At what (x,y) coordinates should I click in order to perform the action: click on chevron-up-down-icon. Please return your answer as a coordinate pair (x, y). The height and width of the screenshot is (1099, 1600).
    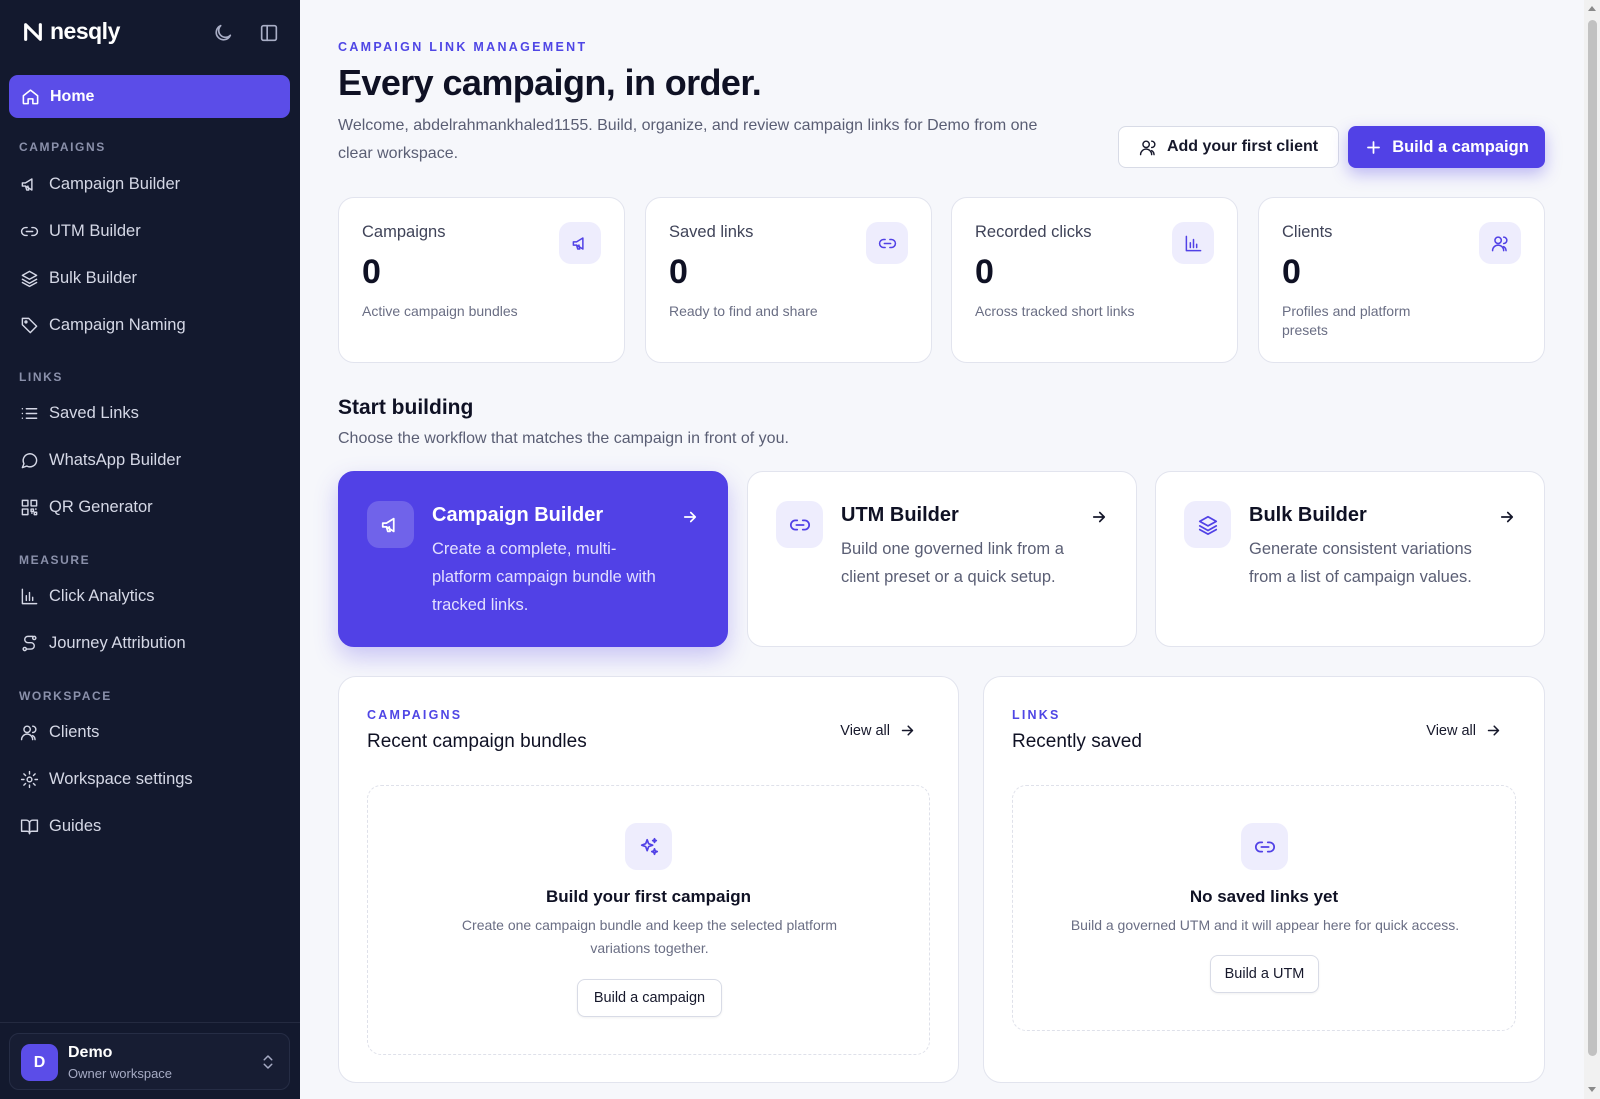
    Looking at the image, I should click on (268, 1062).